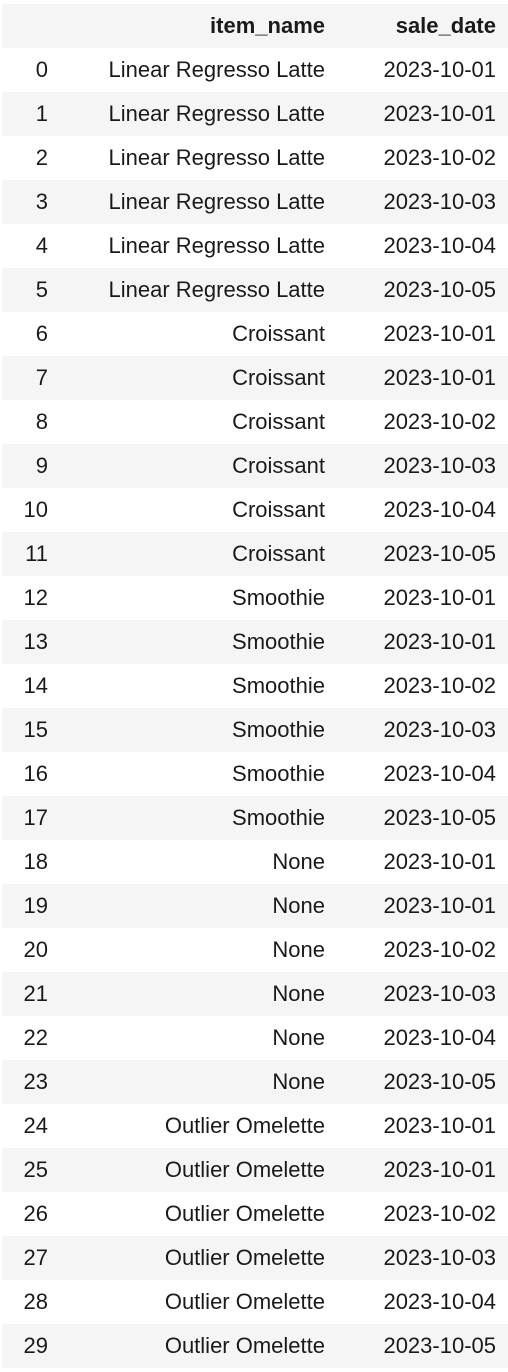 The image size is (508, 1372). What do you see at coordinates (41, 289) in the screenshot?
I see `row-index: 5` at bounding box center [41, 289].